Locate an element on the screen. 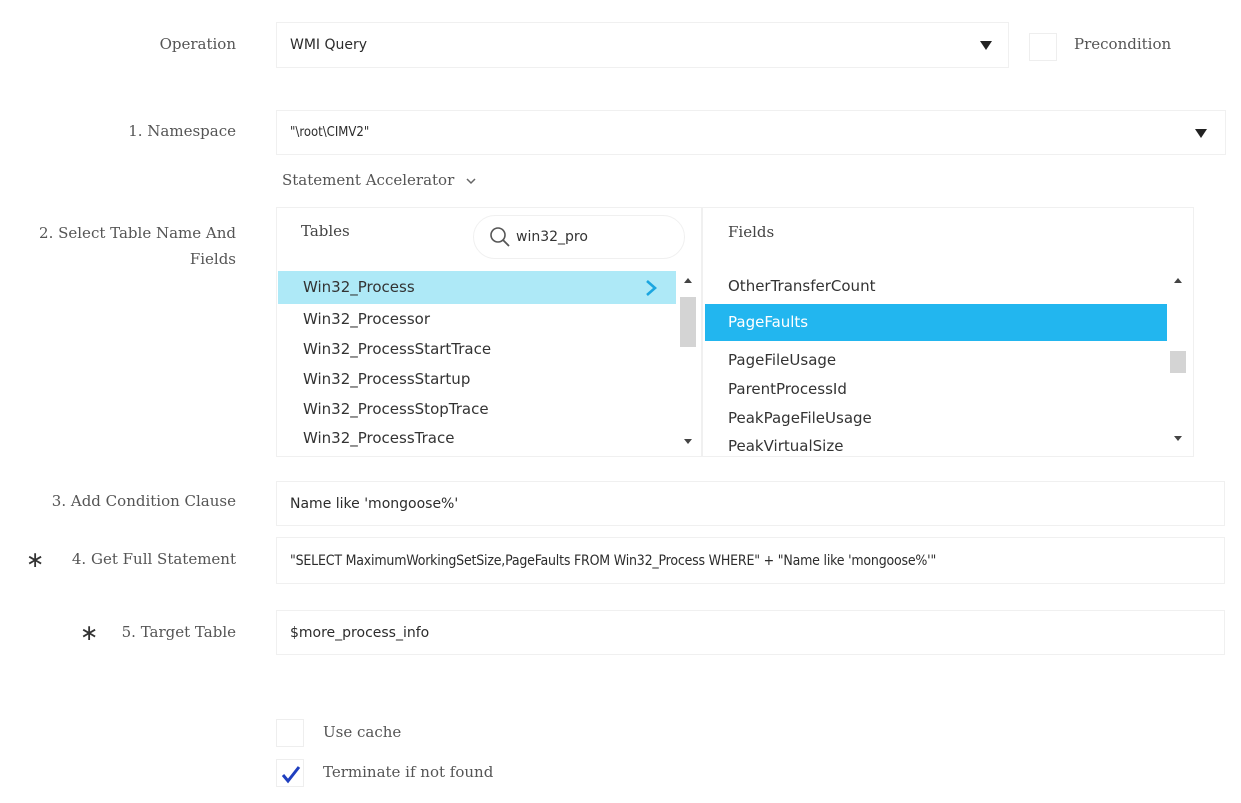 The height and width of the screenshot is (803, 1241). table-row: Win32_ProcessStopTrace is located at coordinates (477, 409).